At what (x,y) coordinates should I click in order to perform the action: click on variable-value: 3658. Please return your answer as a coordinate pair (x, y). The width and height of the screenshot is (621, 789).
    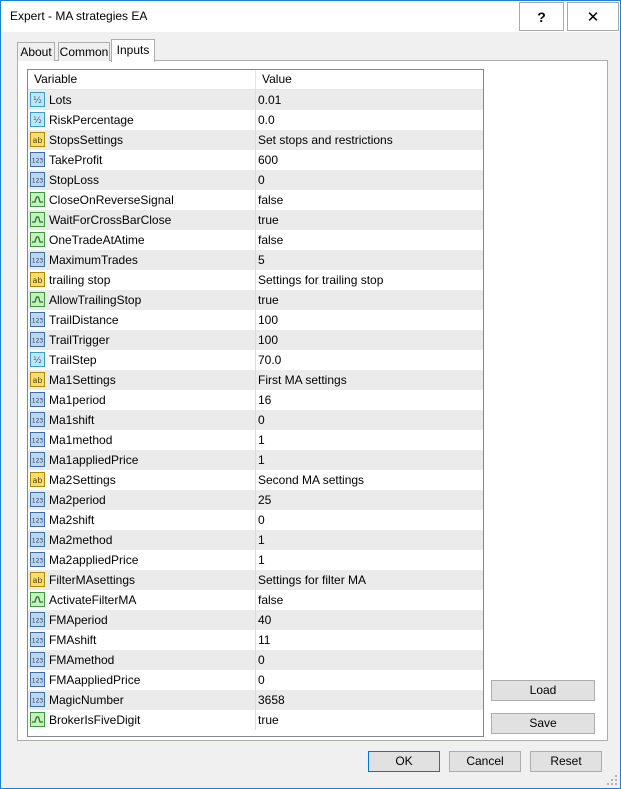
    Looking at the image, I should click on (271, 700).